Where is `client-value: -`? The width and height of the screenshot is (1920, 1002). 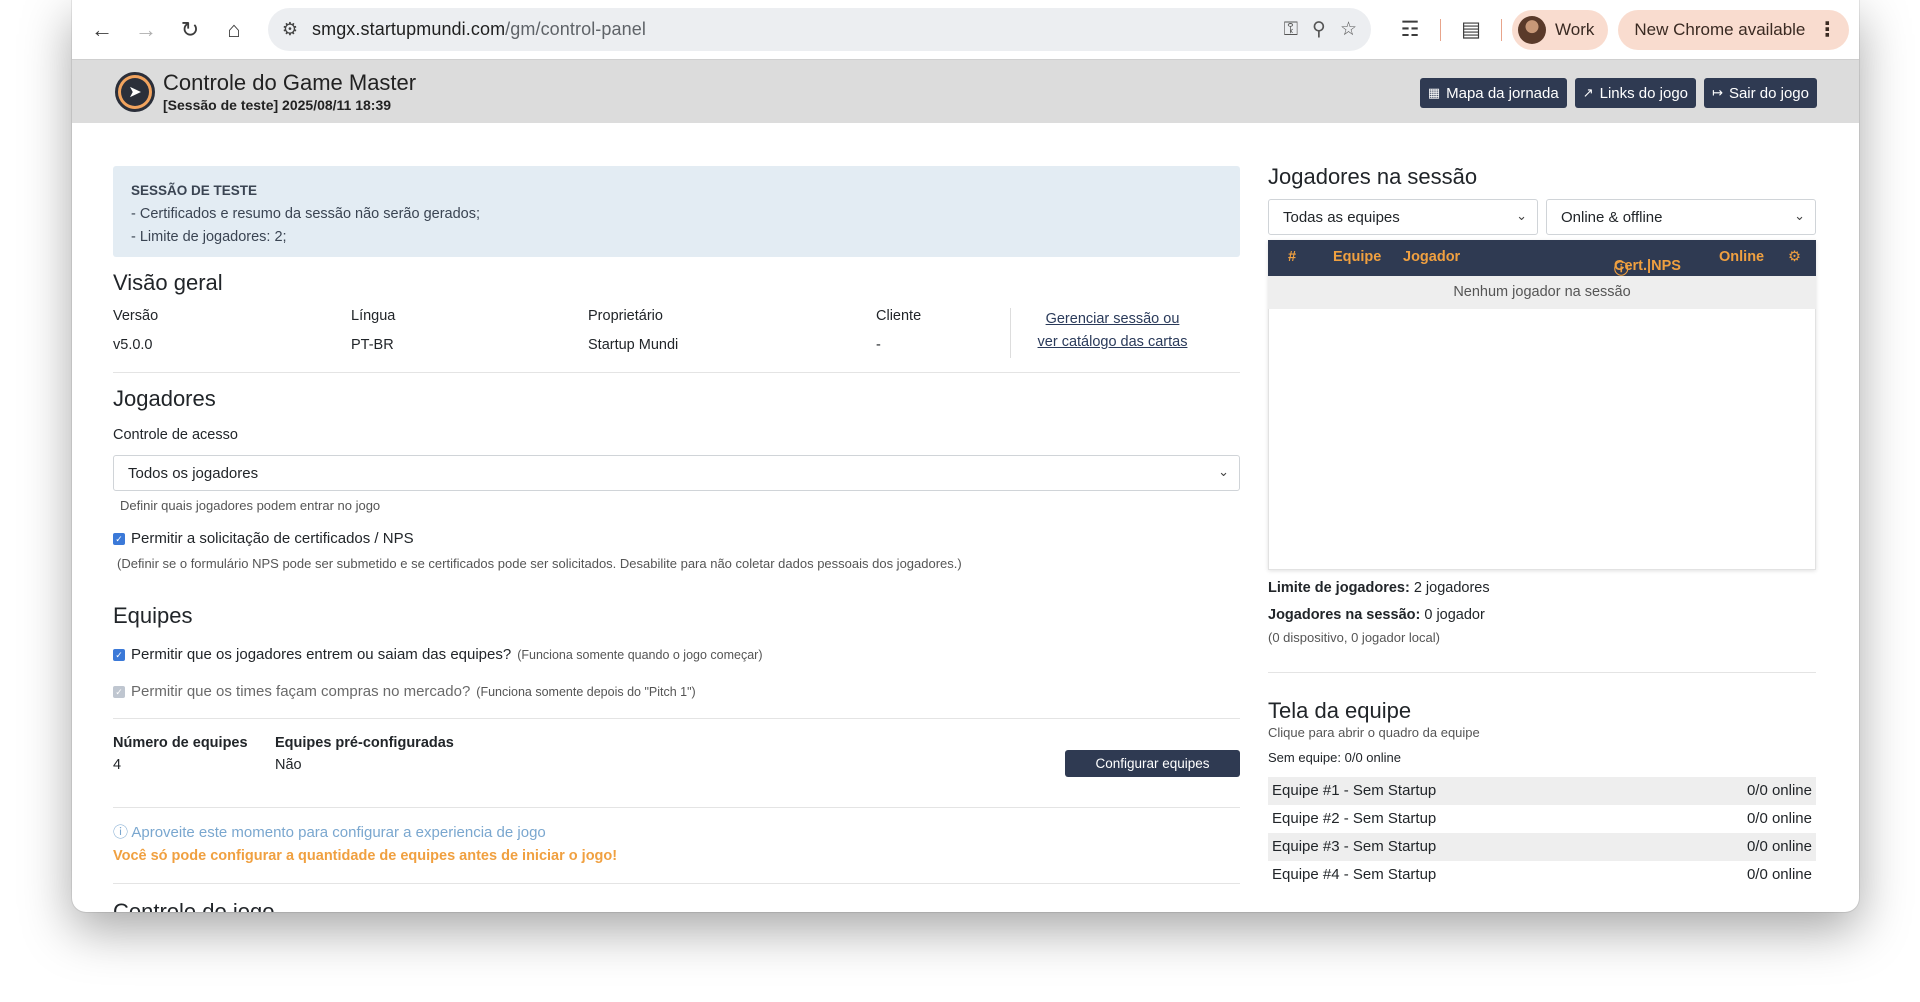 client-value: - is located at coordinates (878, 345).